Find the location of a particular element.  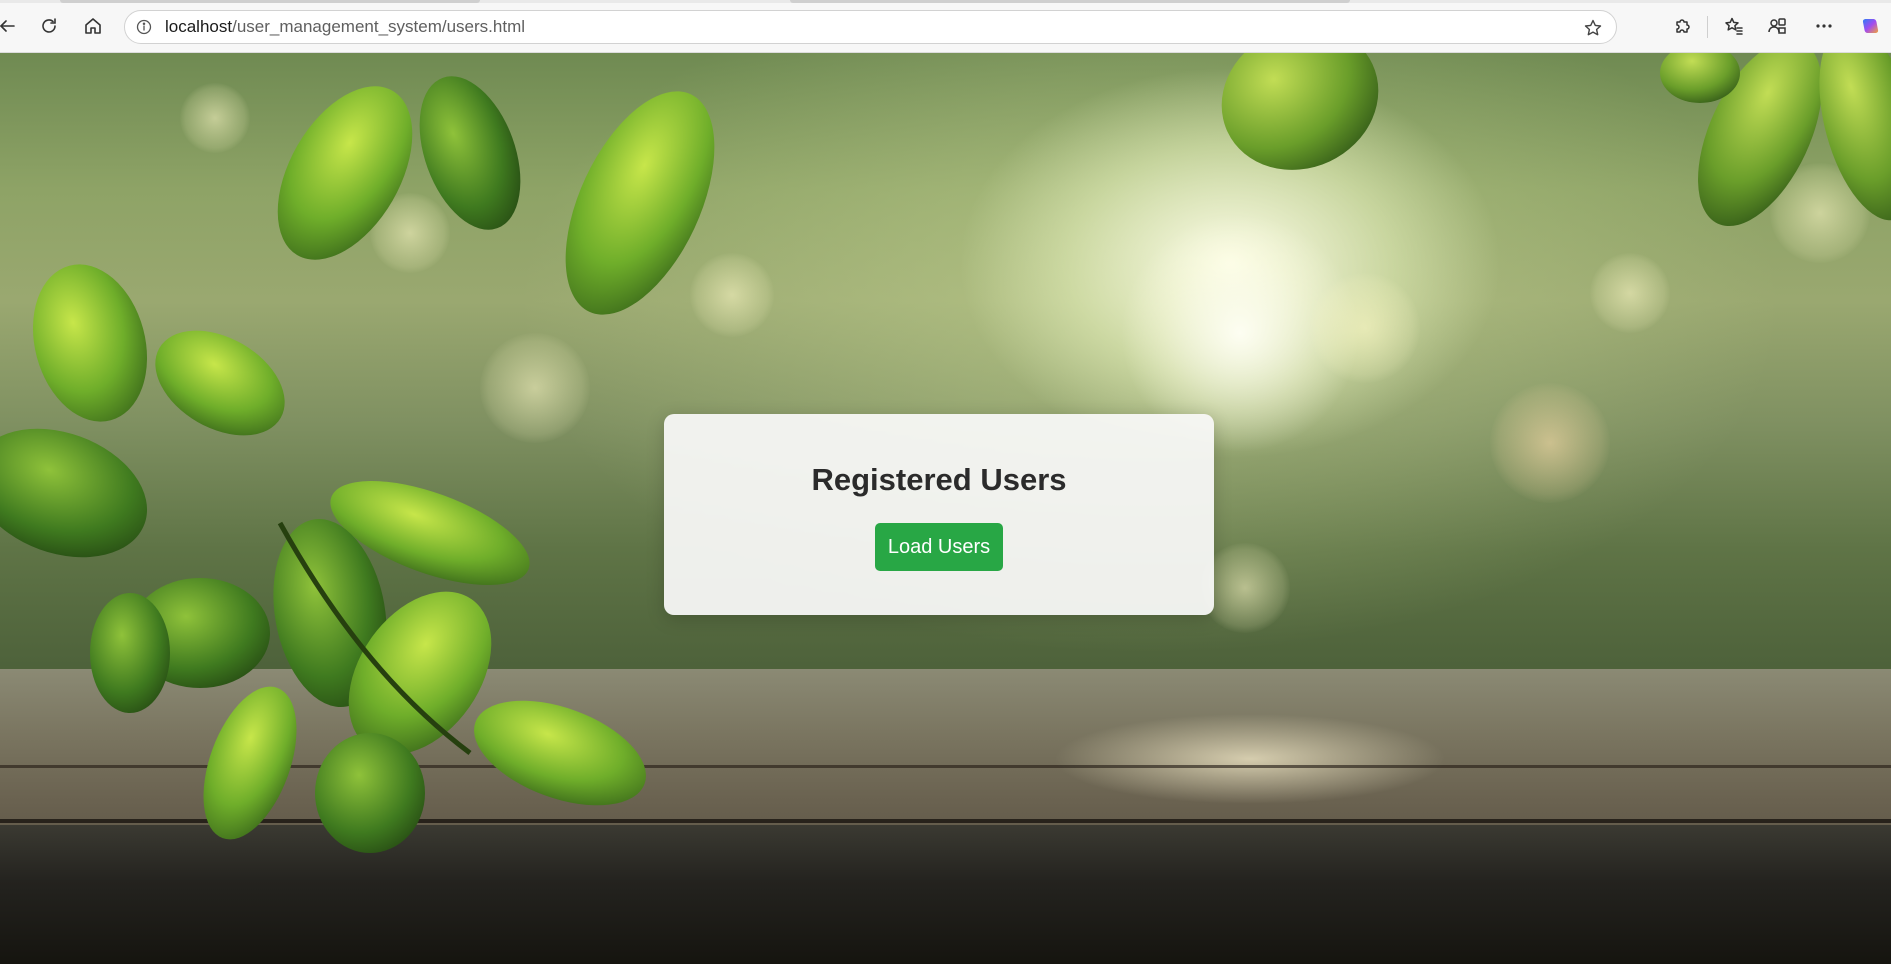

home-icon is located at coordinates (93, 26).